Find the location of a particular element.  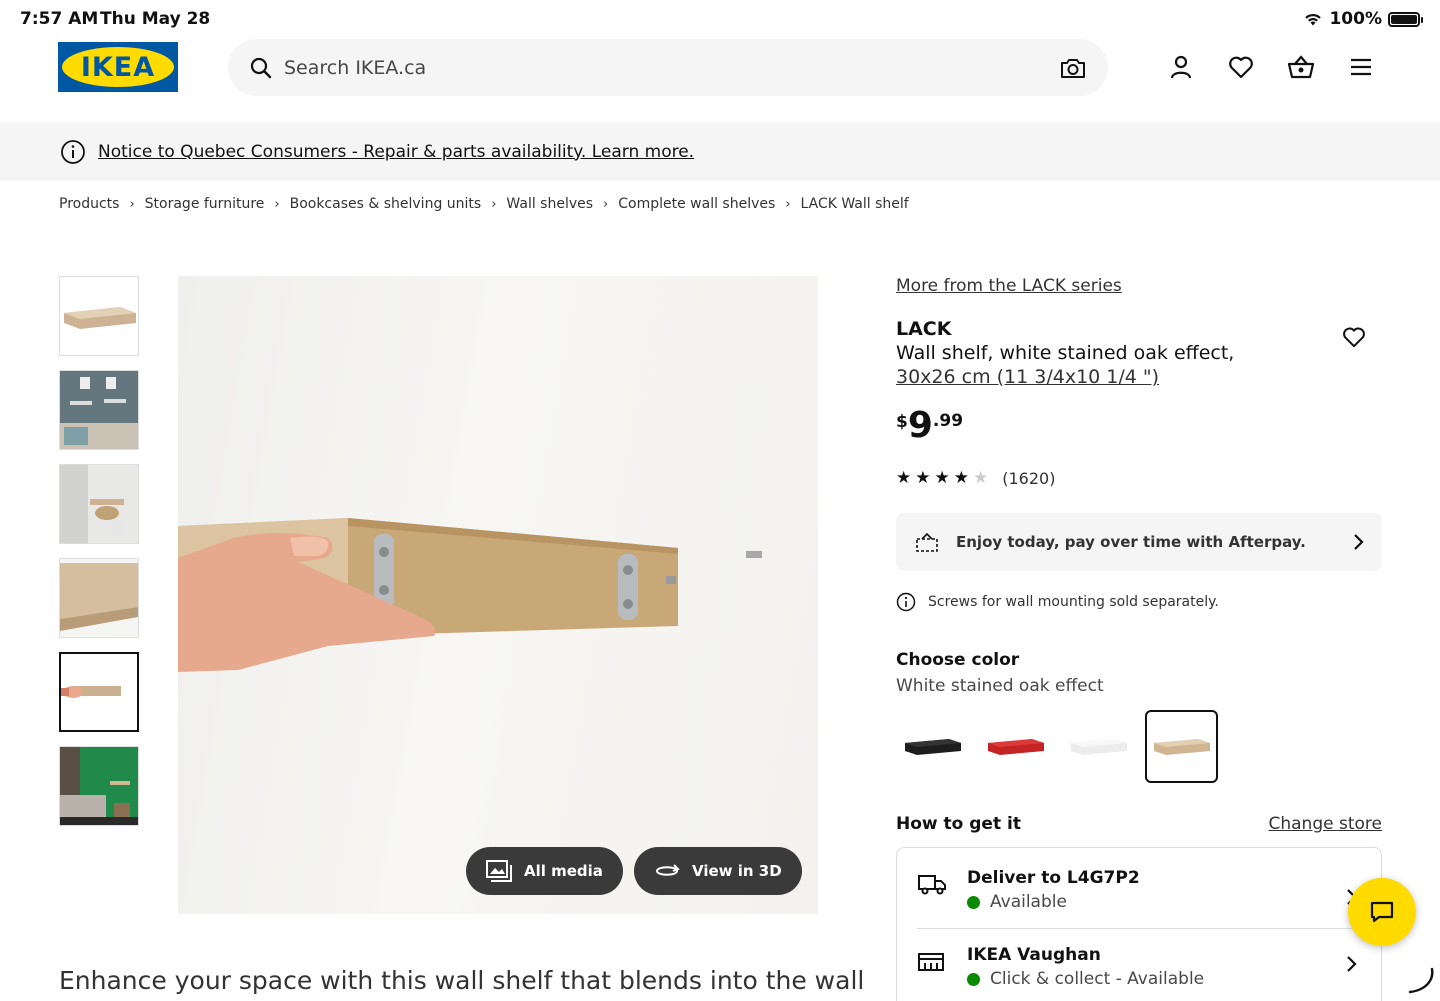

product-name: LACK is located at coordinates (924, 329).